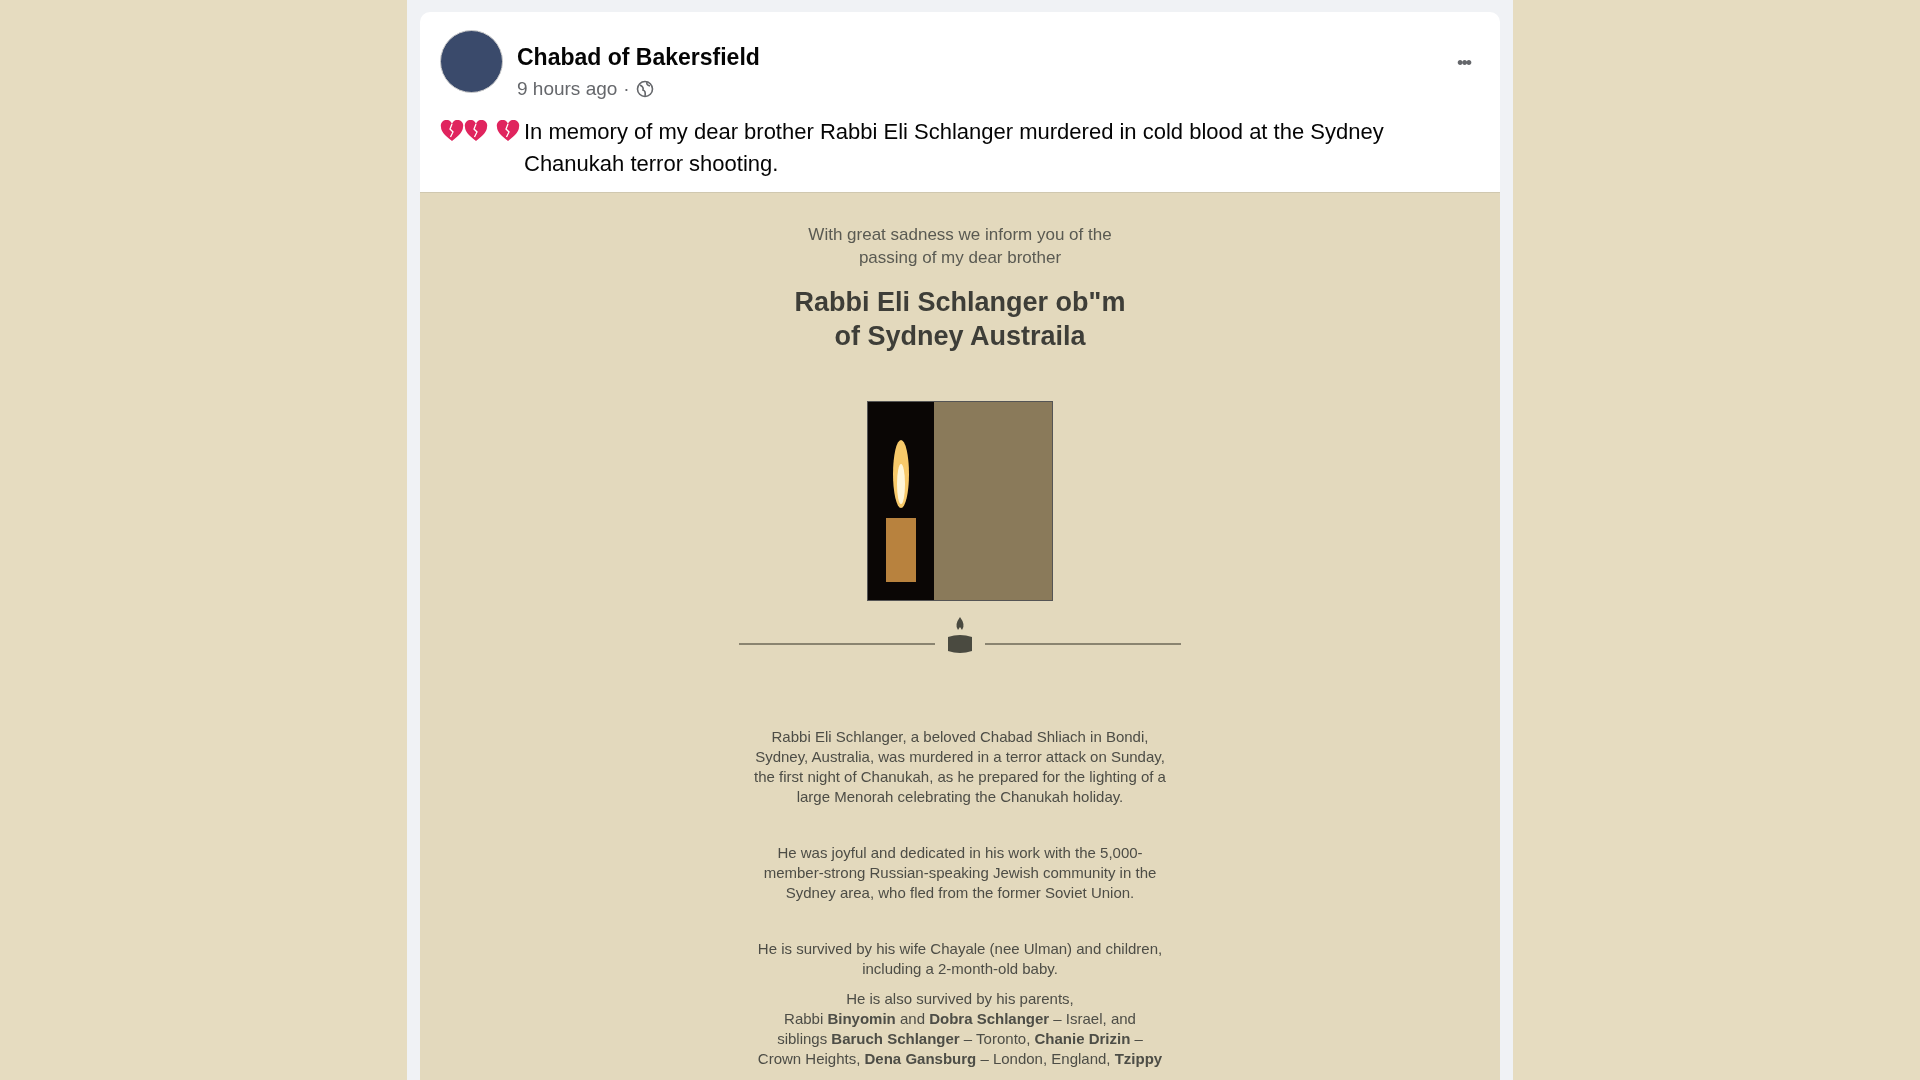  What do you see at coordinates (960, 958) in the screenshot?
I see `notice-paragraph: He is survived by his wife Chayale (nee Ulman) and children, including a 2-month-old baby.` at bounding box center [960, 958].